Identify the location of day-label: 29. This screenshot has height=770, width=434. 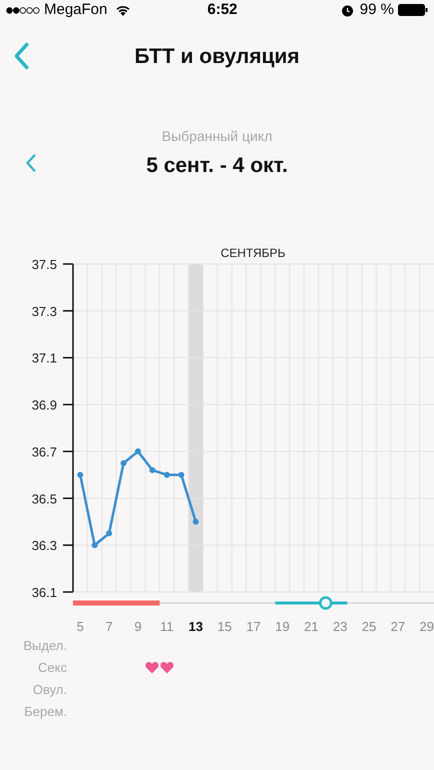
(427, 626).